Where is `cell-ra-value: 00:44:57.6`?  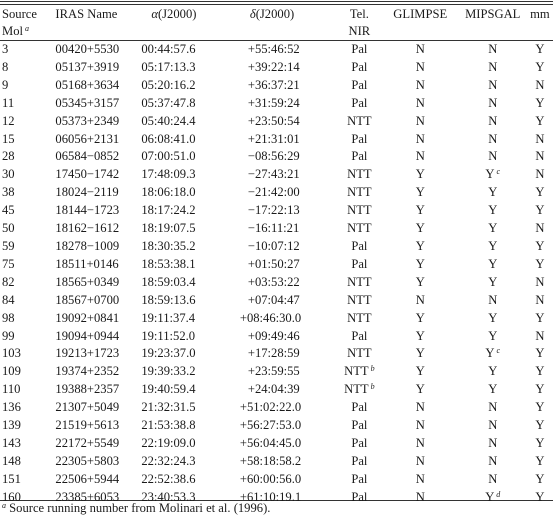 cell-ra-value: 00:44:57.6 is located at coordinates (168, 49).